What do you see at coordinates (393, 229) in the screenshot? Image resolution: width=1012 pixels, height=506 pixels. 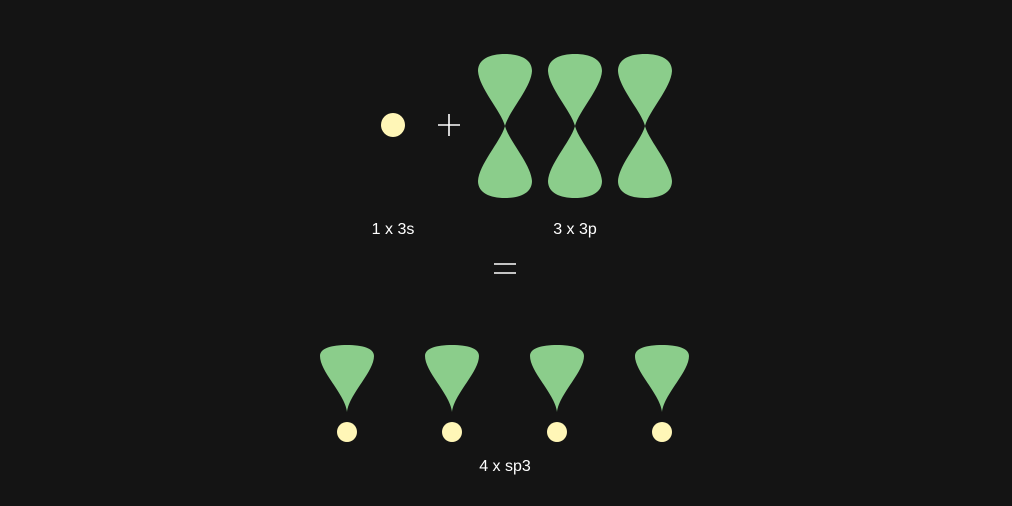 I see `s-term-label: 1 x 3s` at bounding box center [393, 229].